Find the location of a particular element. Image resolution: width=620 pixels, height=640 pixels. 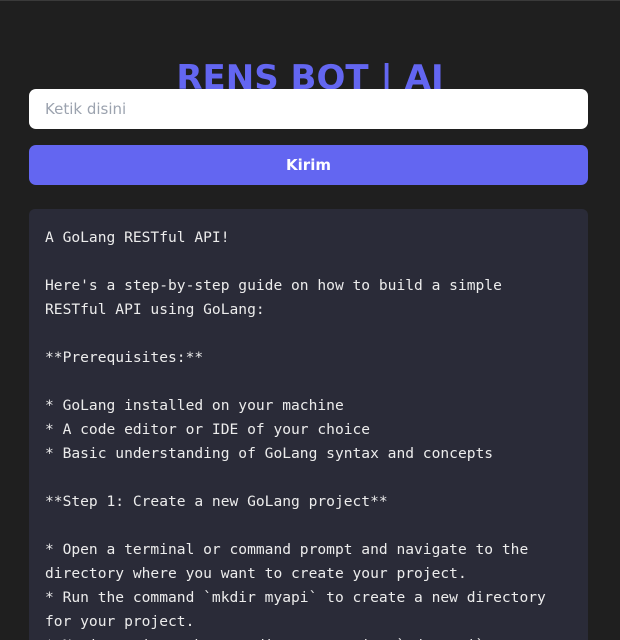

window-top-border is located at coordinates (310, 0).